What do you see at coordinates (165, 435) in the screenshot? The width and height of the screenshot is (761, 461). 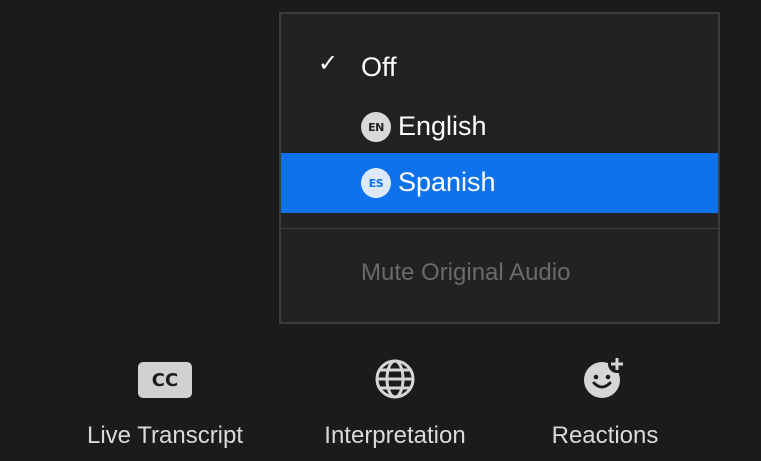 I see `live-transcript-label: Live Transcript` at bounding box center [165, 435].